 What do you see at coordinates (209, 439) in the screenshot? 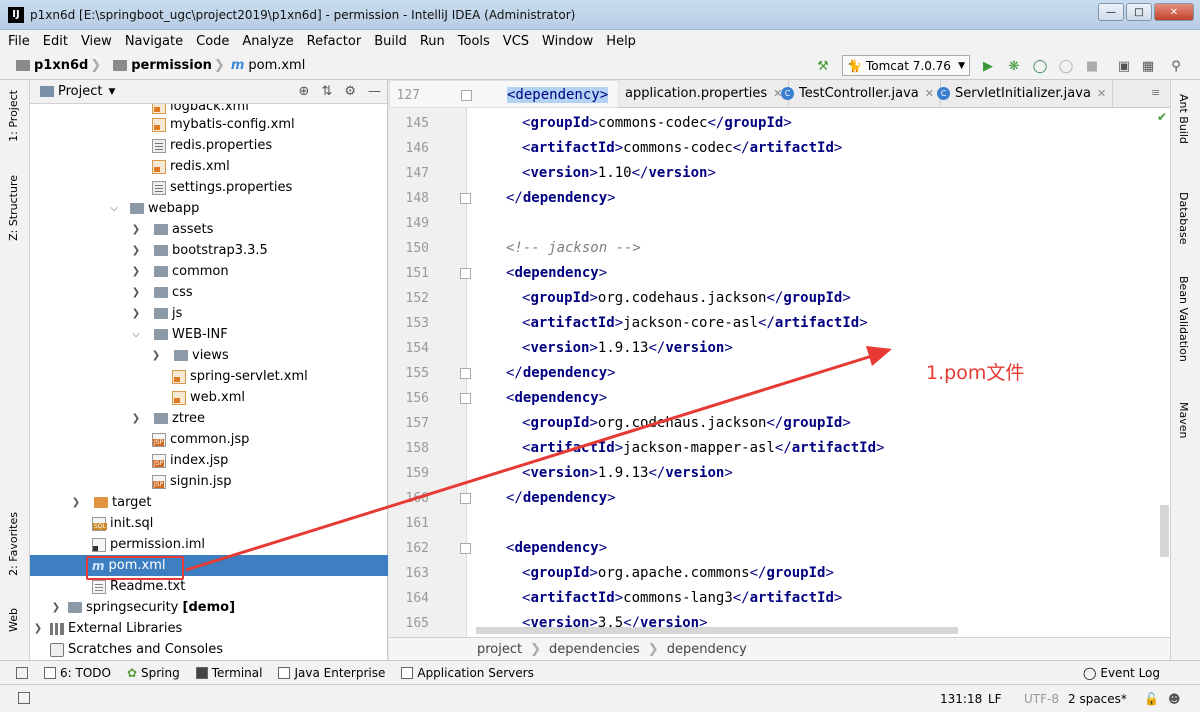
I see `tree-item: common.jsp` at bounding box center [209, 439].